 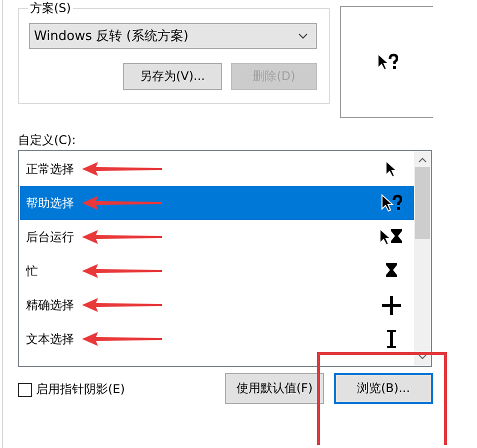 I want to click on scheme-dropdown: Windows 反转 (系统方案), so click(x=173, y=36).